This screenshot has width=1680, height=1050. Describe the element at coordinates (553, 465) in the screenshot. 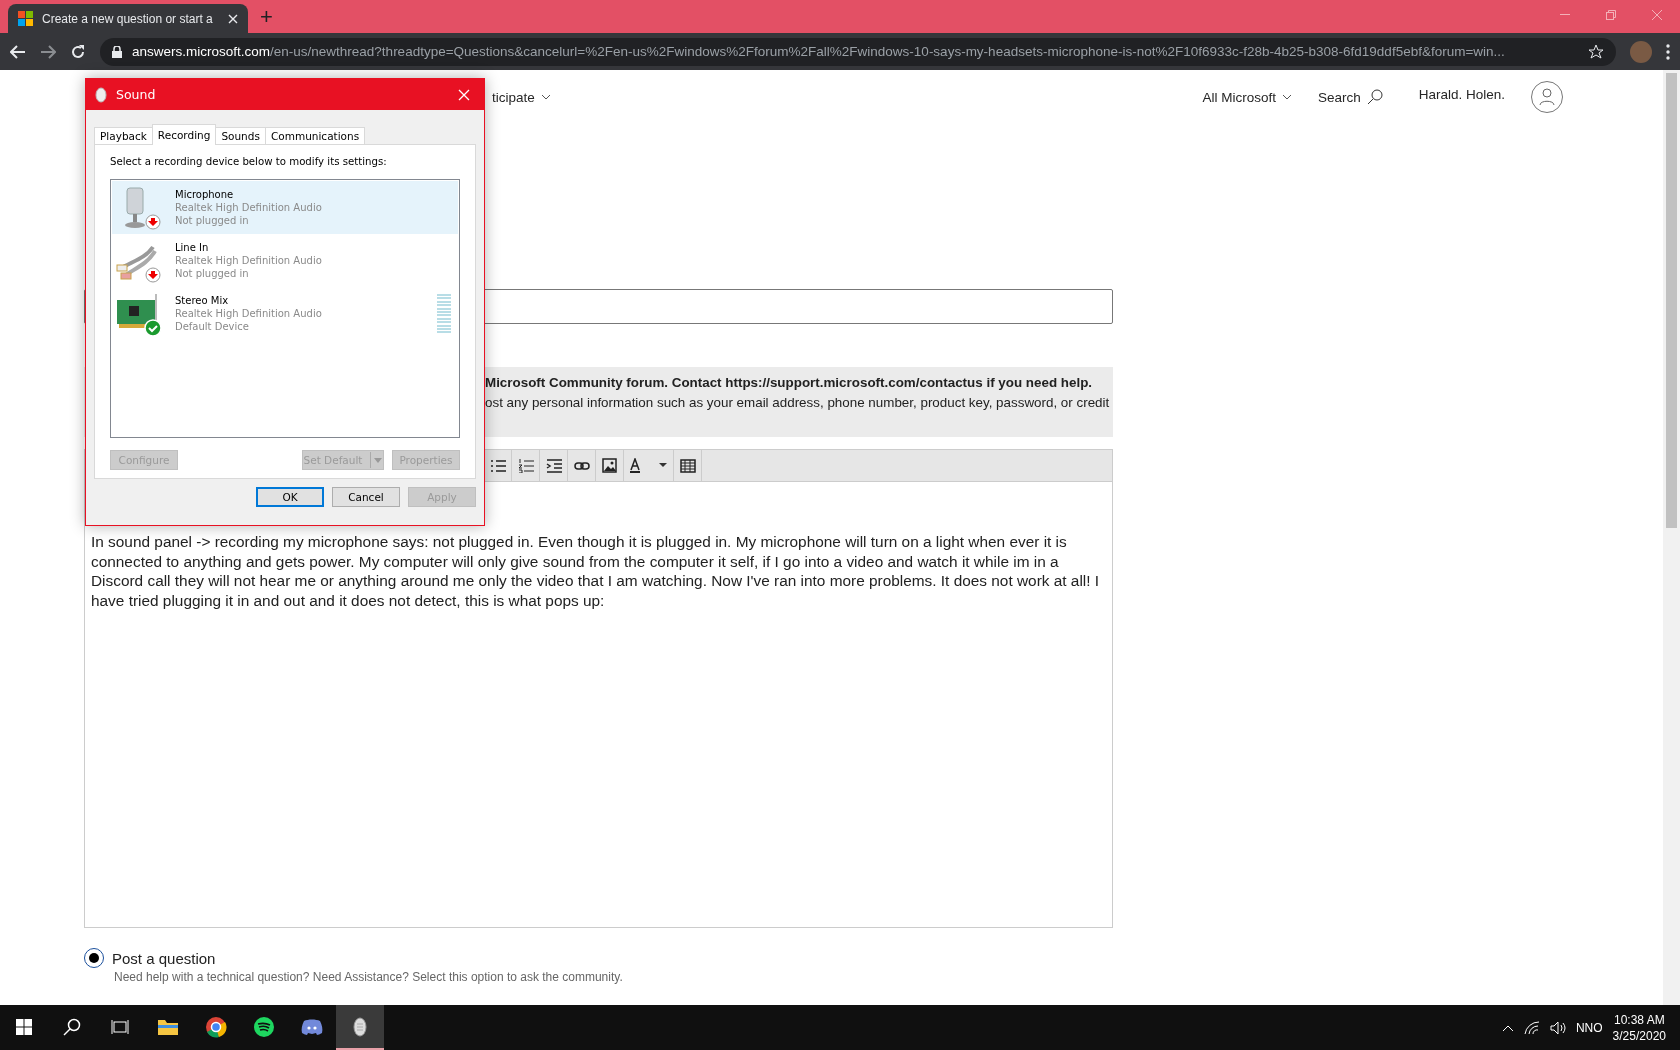

I see `indent-icon` at that location.